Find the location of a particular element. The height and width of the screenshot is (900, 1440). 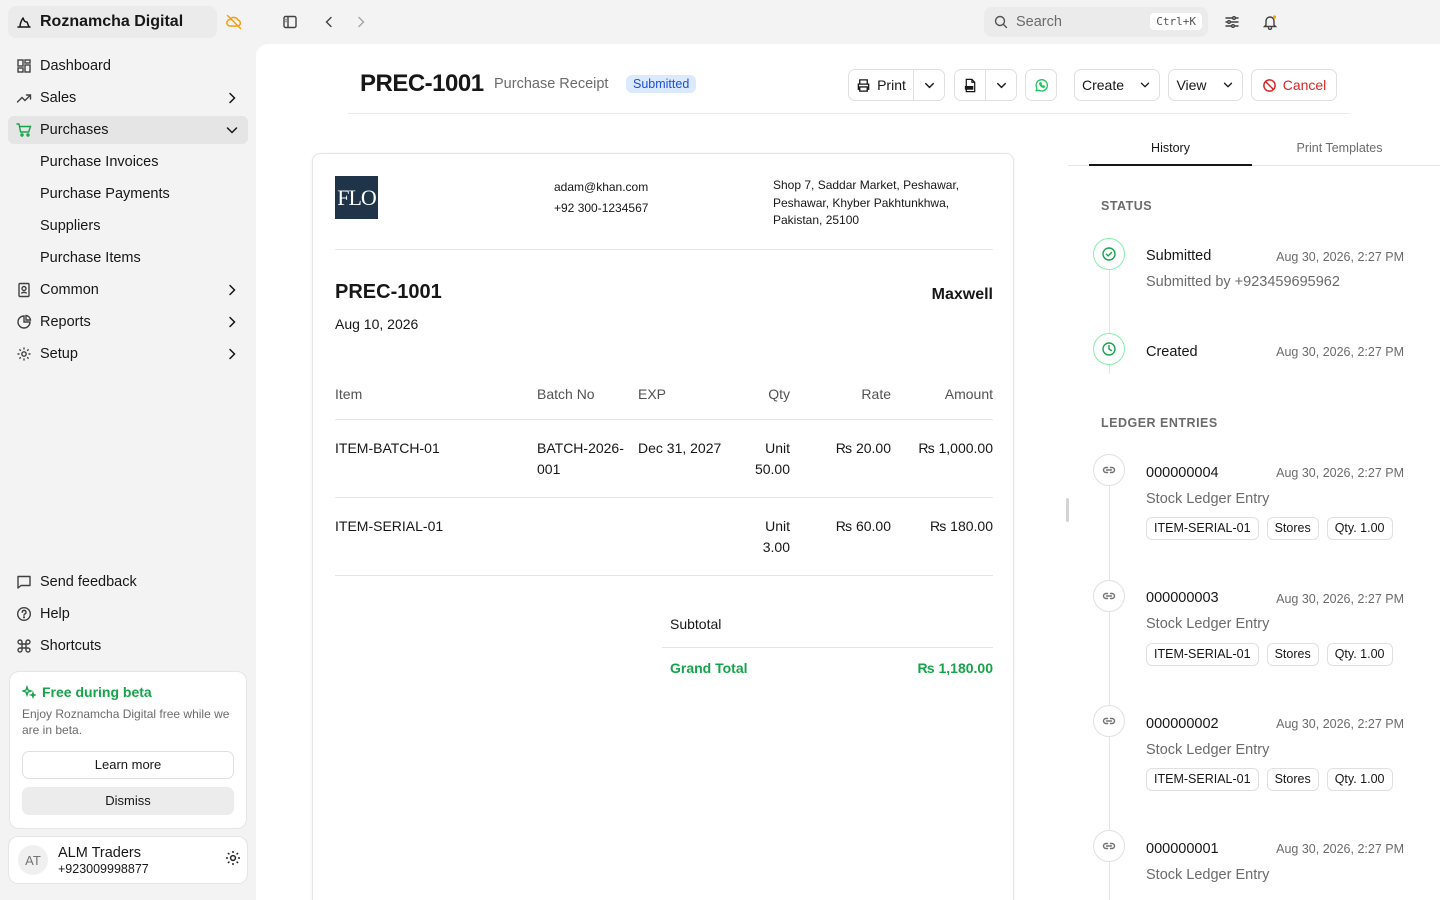

check-circle-icon is located at coordinates (1109, 254).